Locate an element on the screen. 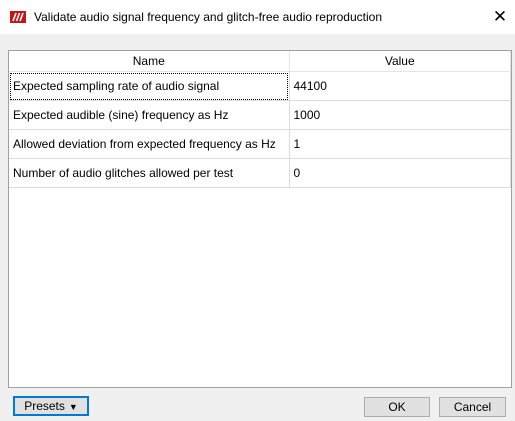  column-header-name: Name is located at coordinates (149, 61).